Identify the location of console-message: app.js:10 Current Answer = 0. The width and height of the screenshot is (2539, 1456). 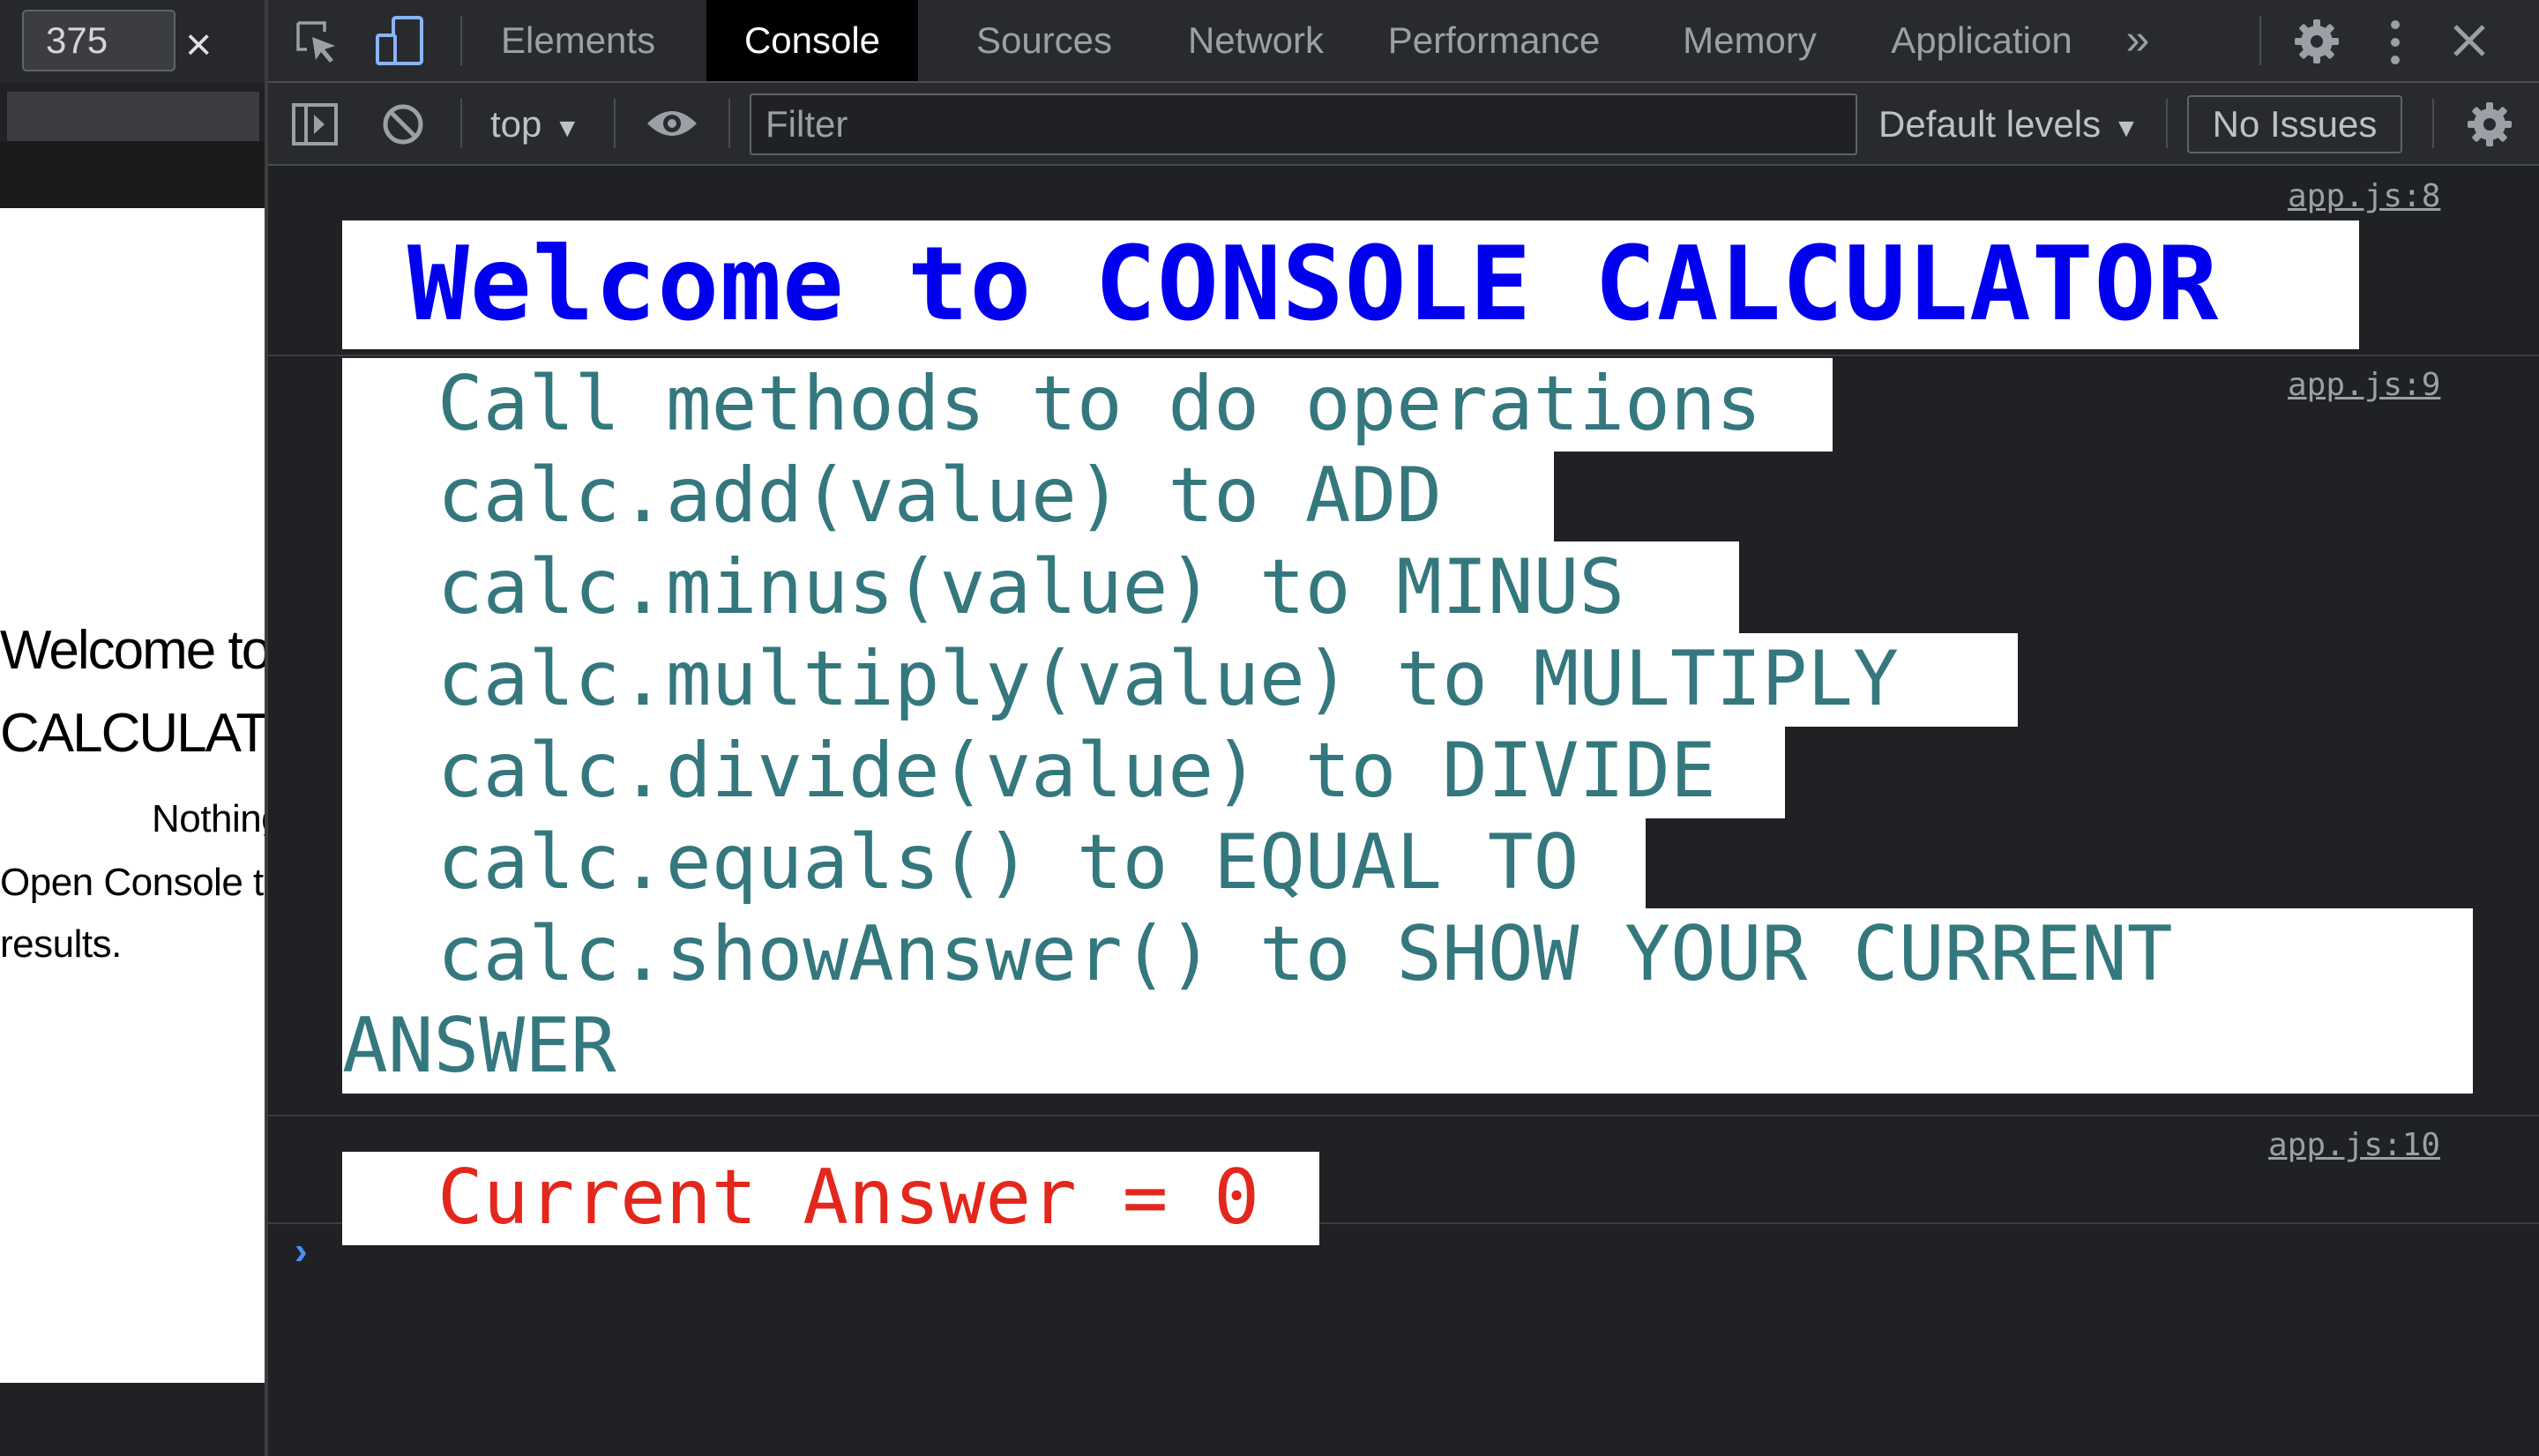
(1403, 1180).